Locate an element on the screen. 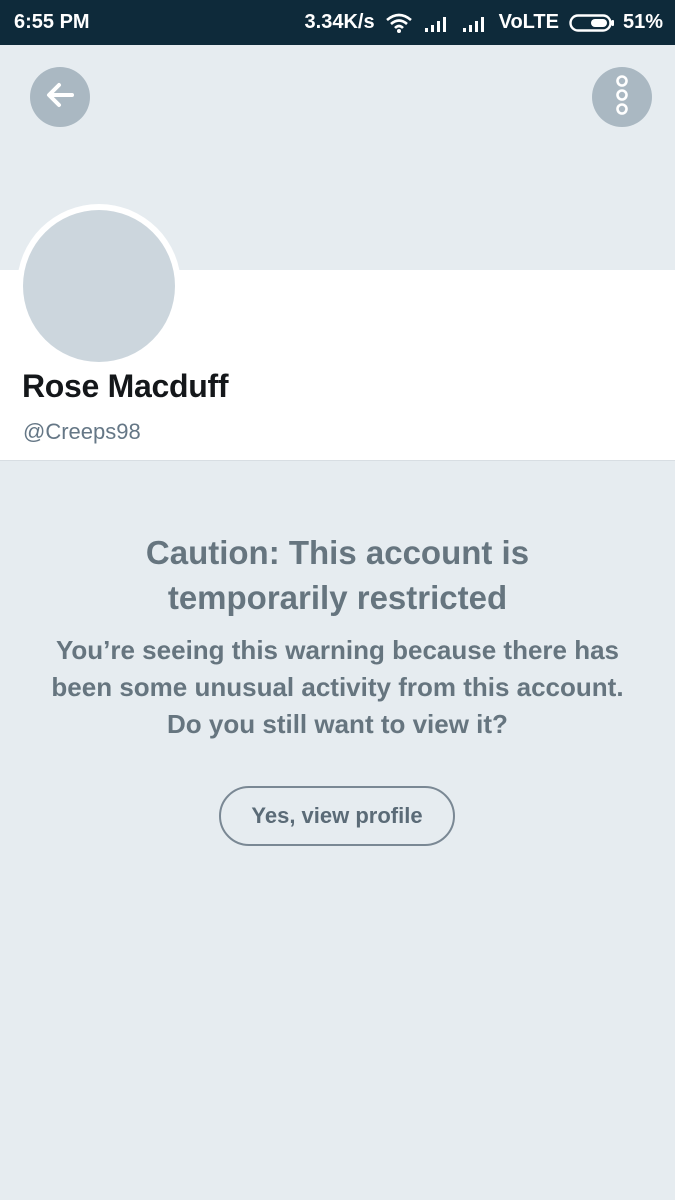 The width and height of the screenshot is (675, 1200). status-time: 6:55 PM is located at coordinates (52, 22).